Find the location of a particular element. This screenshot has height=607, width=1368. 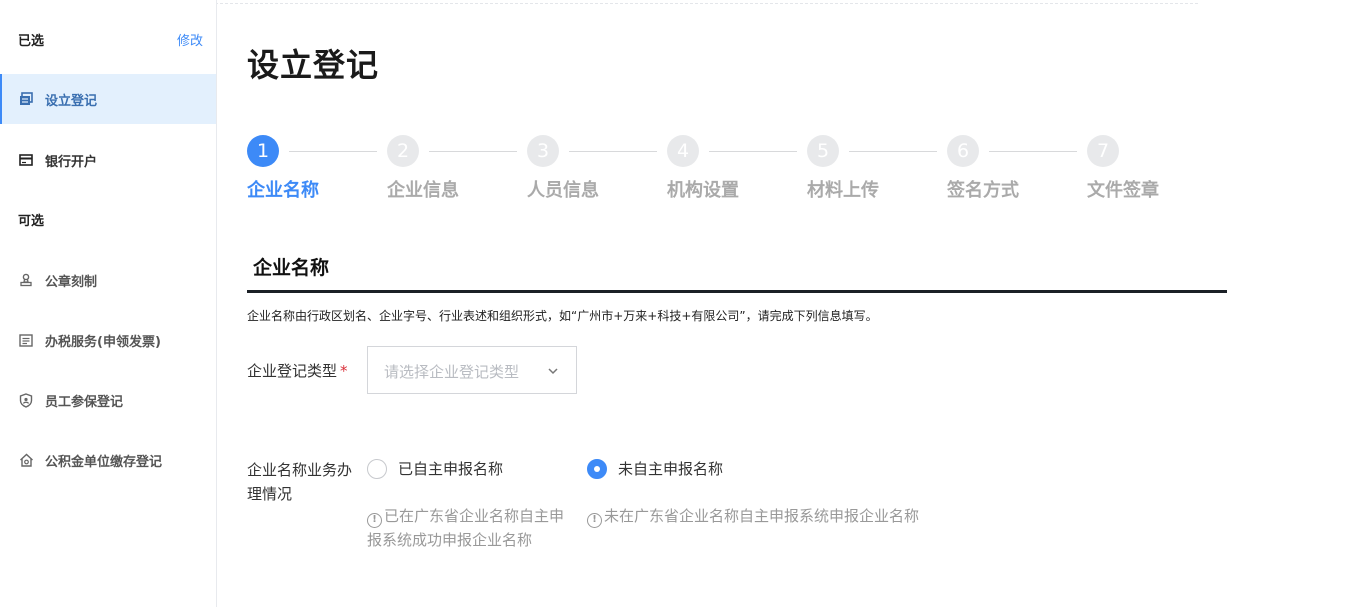

step-label: 人员信息 is located at coordinates (563, 190).